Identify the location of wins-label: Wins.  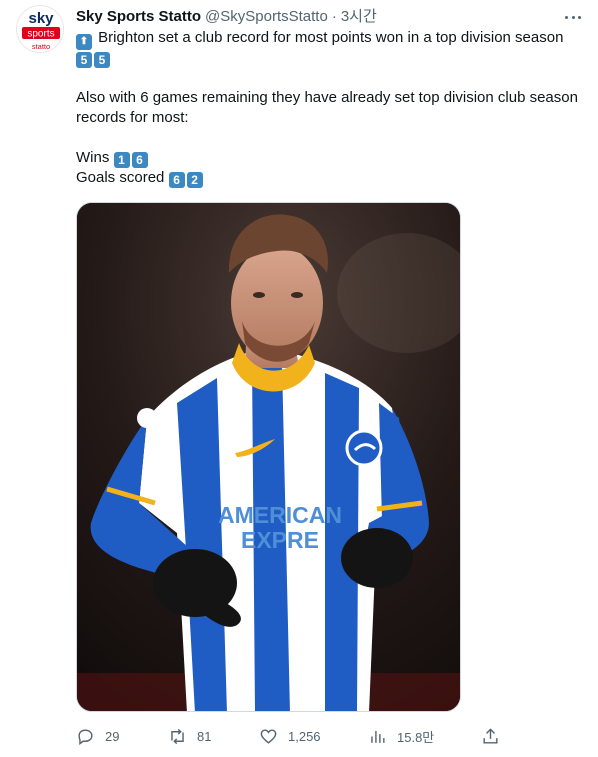
(93, 157).